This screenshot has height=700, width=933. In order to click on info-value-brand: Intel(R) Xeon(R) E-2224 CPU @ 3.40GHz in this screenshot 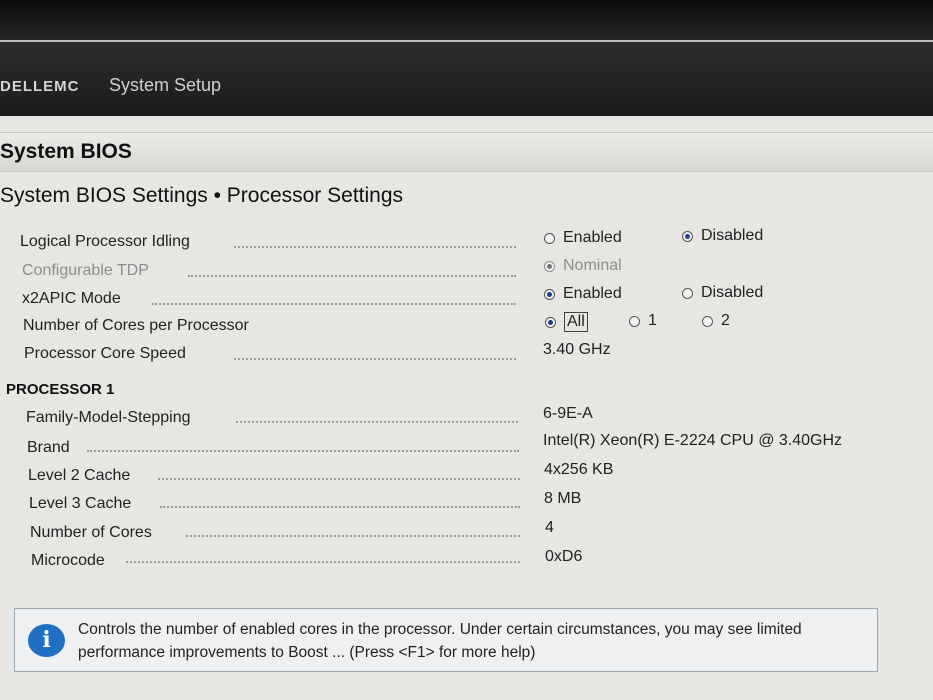, I will do `click(693, 440)`.